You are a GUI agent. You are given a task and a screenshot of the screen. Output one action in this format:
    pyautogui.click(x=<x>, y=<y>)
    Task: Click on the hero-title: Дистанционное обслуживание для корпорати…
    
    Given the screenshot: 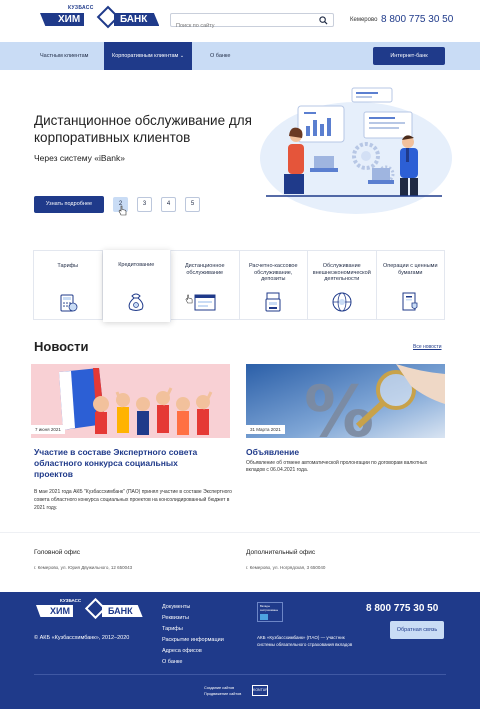 What is the action you would take?
    pyautogui.click(x=143, y=129)
    